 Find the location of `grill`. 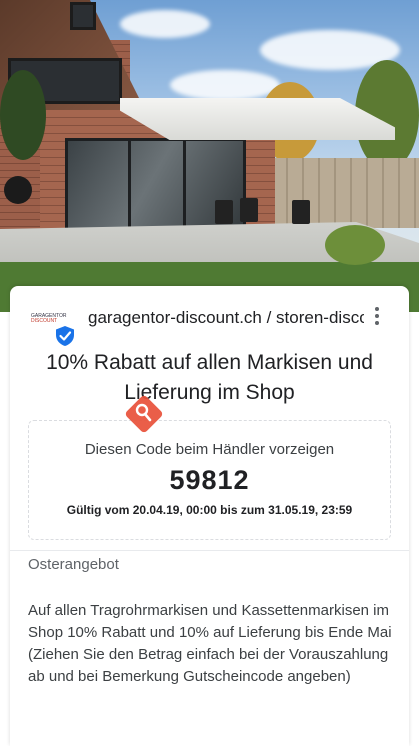

grill is located at coordinates (18, 190).